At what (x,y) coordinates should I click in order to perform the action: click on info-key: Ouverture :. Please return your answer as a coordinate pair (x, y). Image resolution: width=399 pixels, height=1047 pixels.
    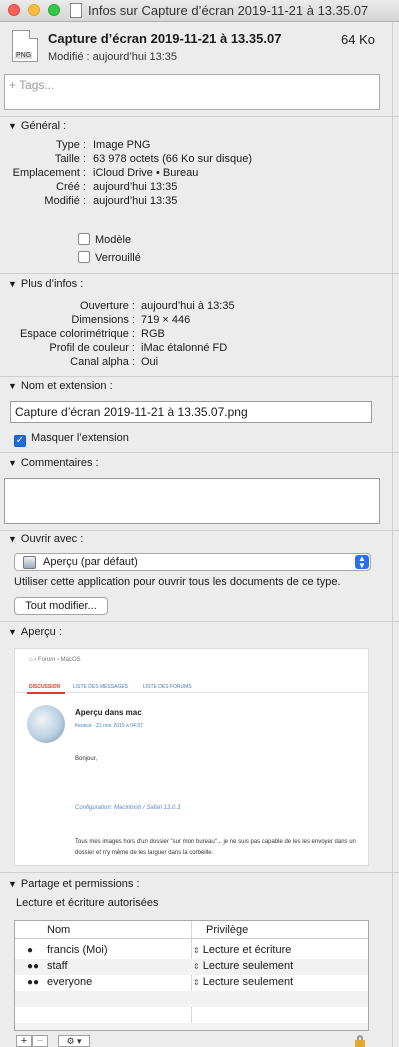
    Looking at the image, I should click on (107, 306).